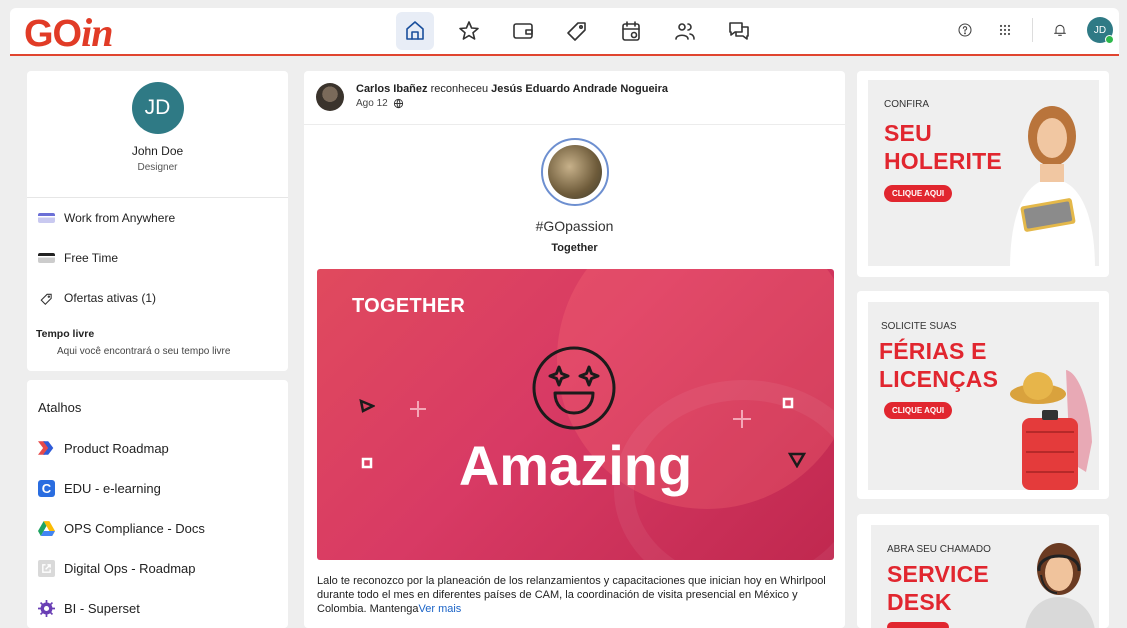  What do you see at coordinates (112, 488) in the screenshot?
I see `shortcut-label: EDU - e-learning` at bounding box center [112, 488].